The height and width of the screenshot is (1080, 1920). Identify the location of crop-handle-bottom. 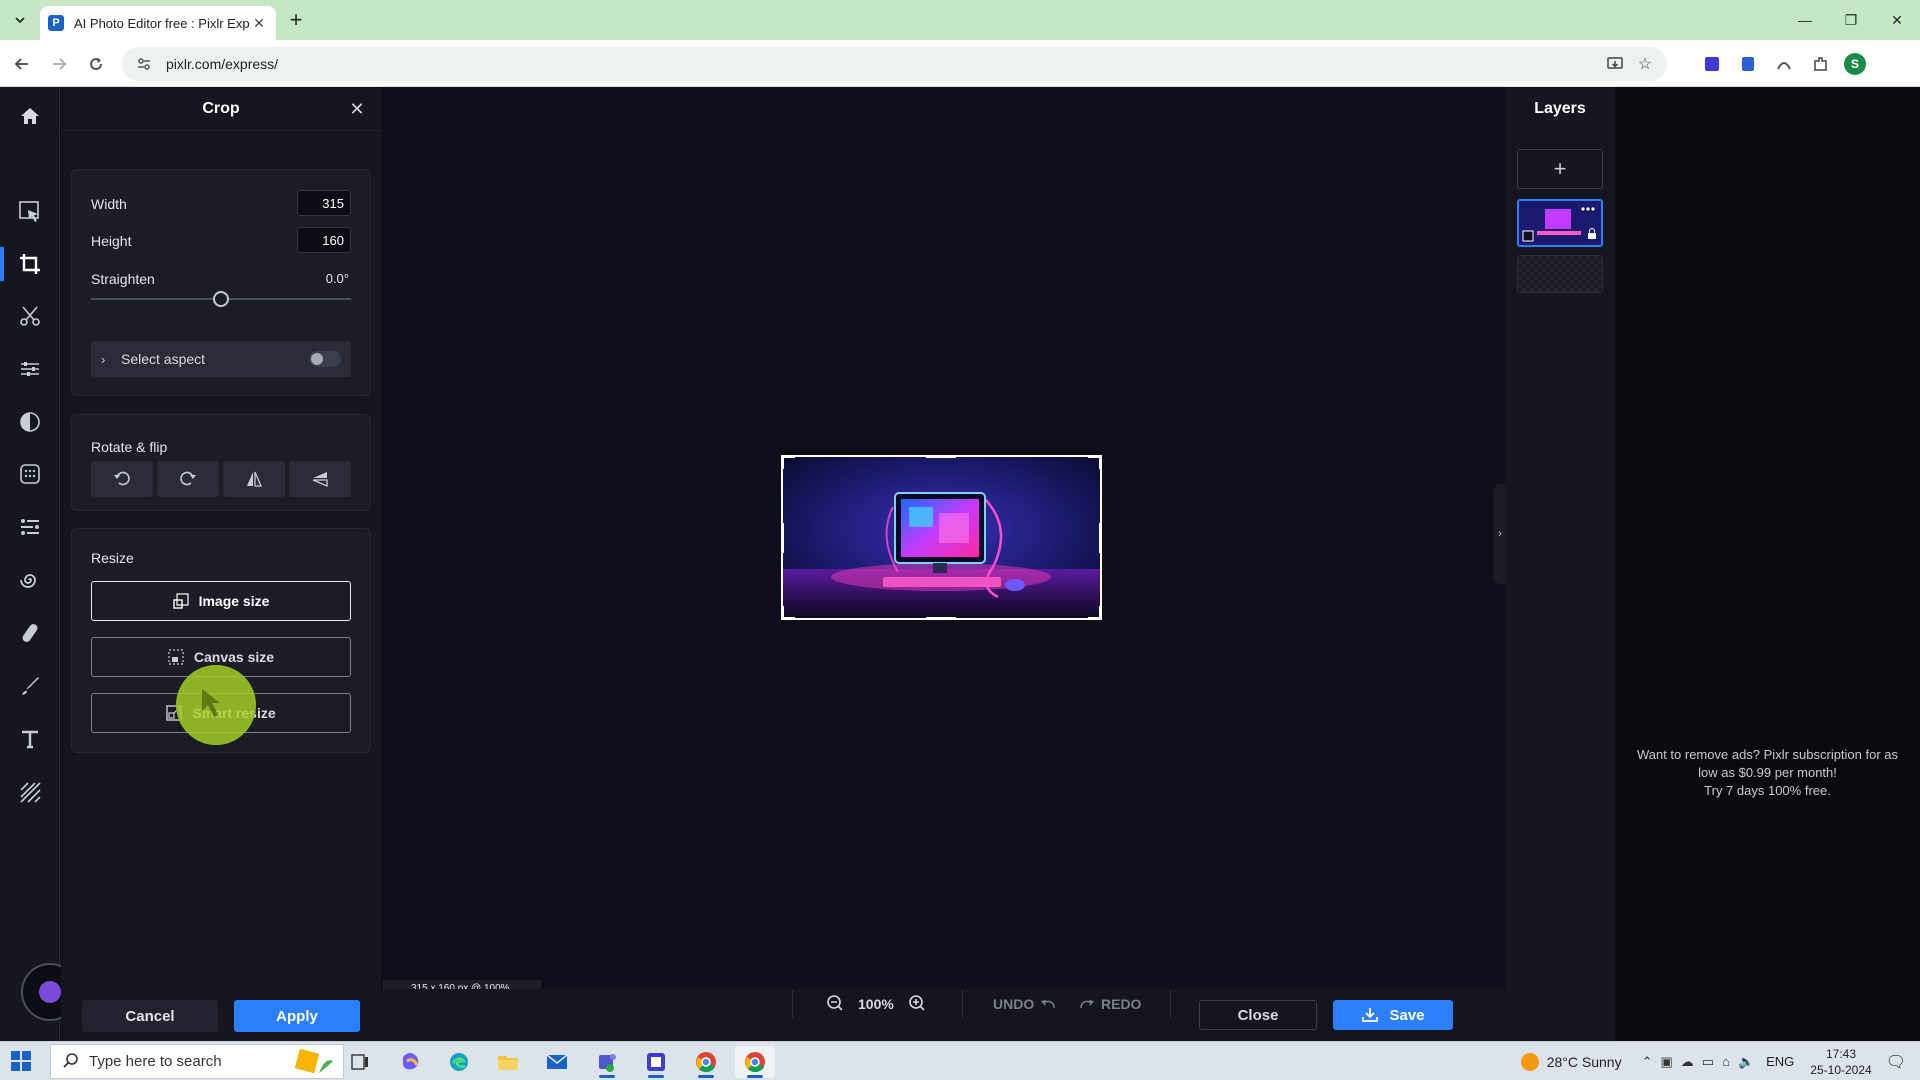
(941, 618).